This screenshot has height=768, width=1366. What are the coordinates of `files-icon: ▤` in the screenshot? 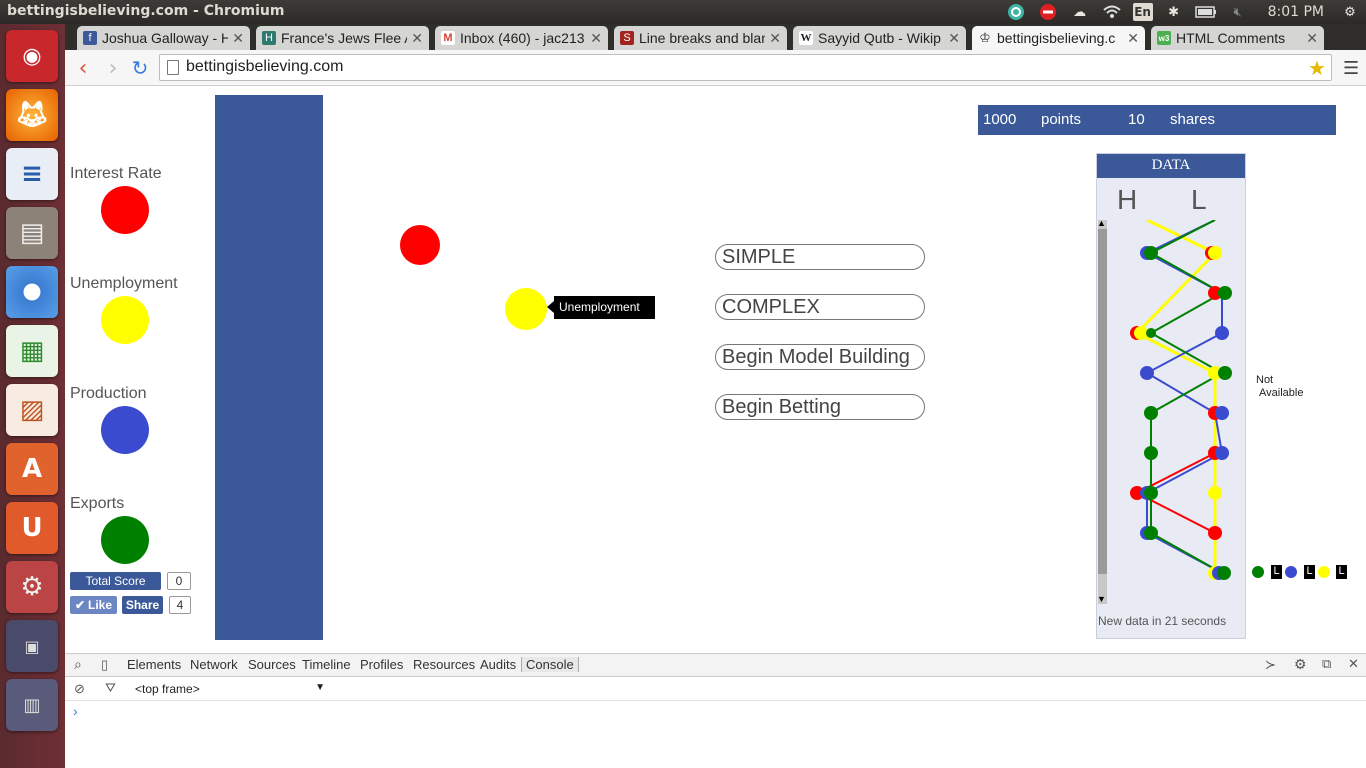 It's located at (32, 233).